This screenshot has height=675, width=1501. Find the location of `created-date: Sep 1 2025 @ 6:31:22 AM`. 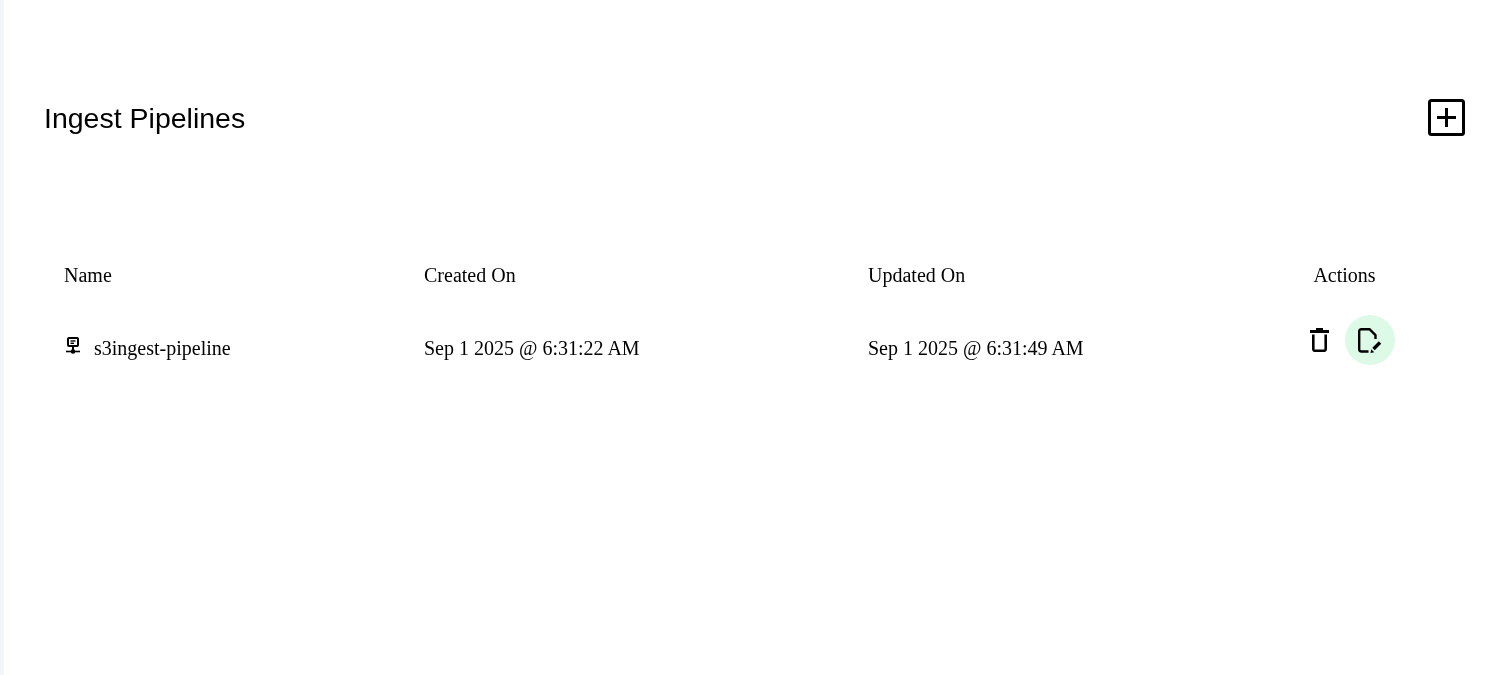

created-date: Sep 1 2025 @ 6:31:22 AM is located at coordinates (532, 348).